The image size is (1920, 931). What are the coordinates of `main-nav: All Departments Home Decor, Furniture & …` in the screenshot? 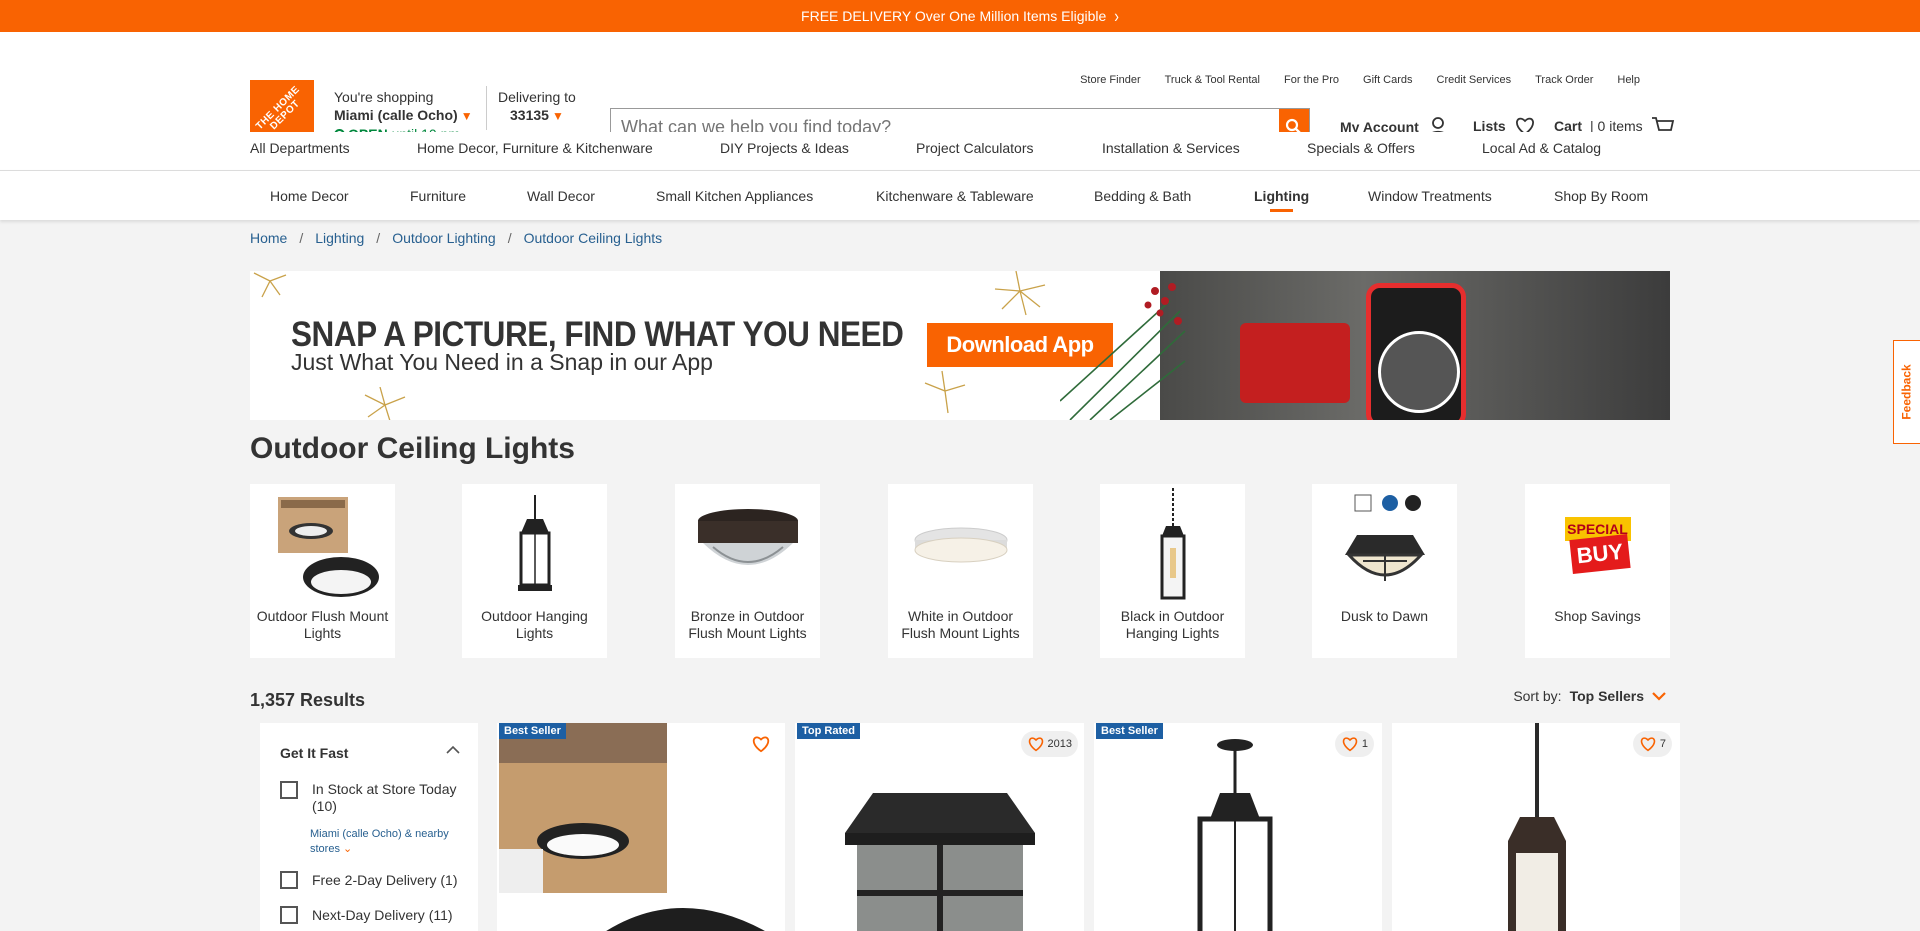 It's located at (960, 148).